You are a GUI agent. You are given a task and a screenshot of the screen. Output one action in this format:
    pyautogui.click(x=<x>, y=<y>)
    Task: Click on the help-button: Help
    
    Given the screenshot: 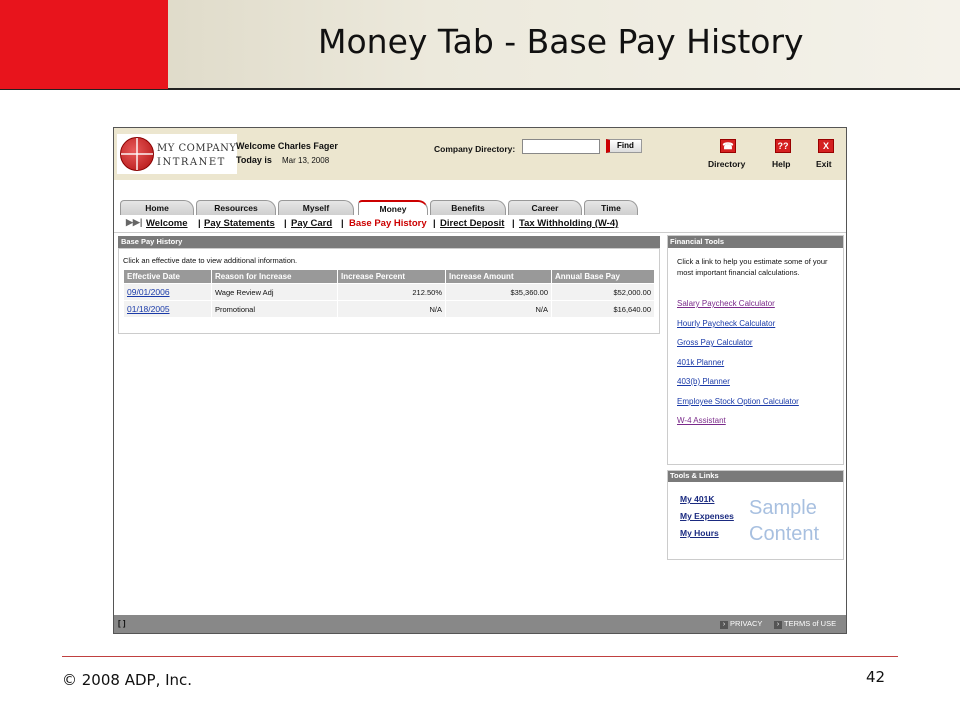 What is the action you would take?
    pyautogui.click(x=781, y=164)
    